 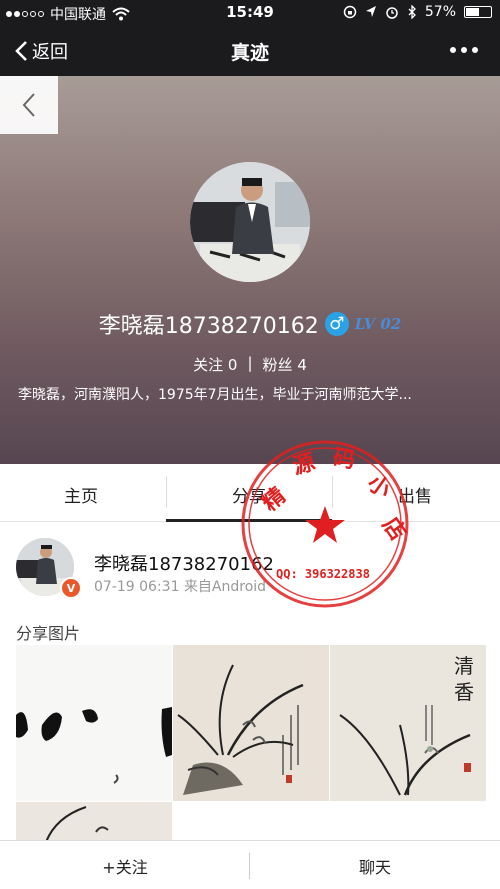 I want to click on verified-badge-icon: V, so click(x=71, y=588).